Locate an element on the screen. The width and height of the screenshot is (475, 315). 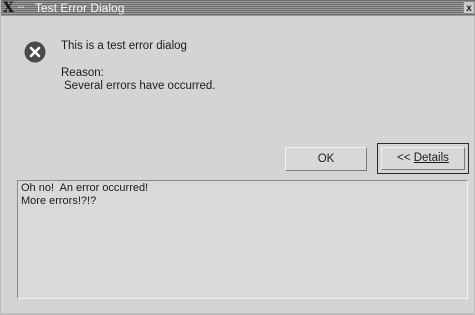
details-prefix: << is located at coordinates (405, 158).